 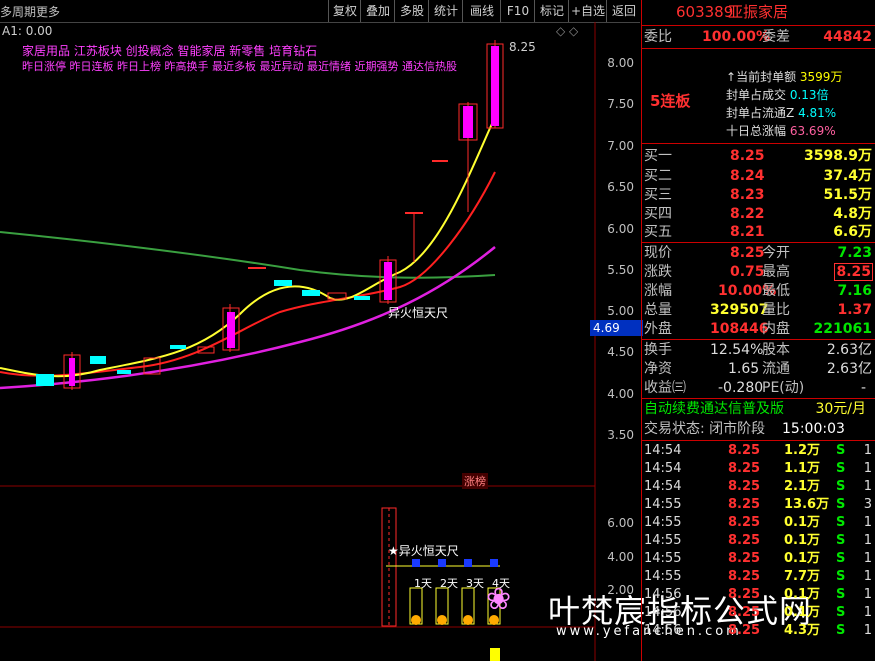 I want to click on bid-row: 买一 8.25 3598.9万, so click(x=758, y=156).